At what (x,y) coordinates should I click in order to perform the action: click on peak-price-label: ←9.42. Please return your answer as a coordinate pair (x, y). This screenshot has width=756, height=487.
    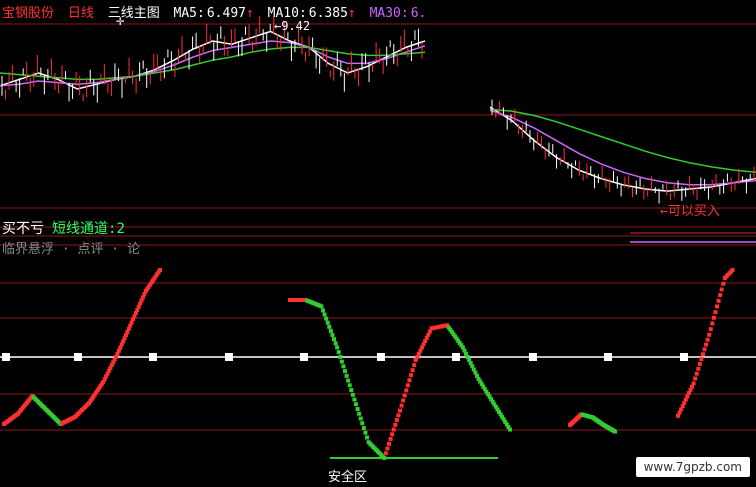
    Looking at the image, I should click on (292, 26).